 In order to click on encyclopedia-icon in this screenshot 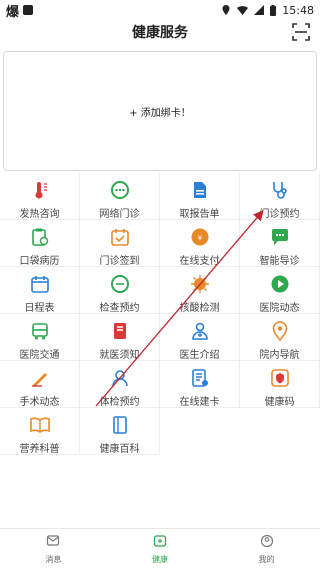, I will do `click(120, 425)`.